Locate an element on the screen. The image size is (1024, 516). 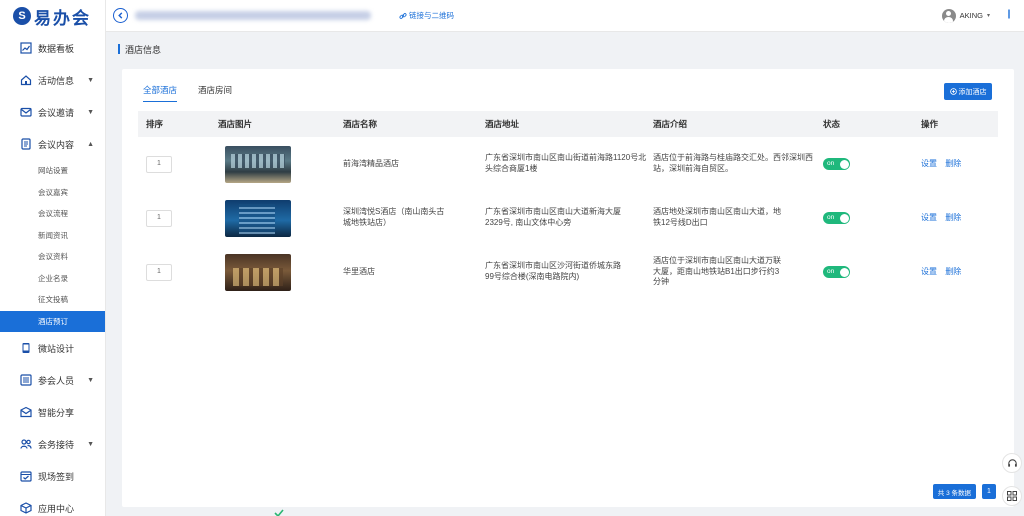
add-hotel-label: 添加酒店 is located at coordinates (972, 92).